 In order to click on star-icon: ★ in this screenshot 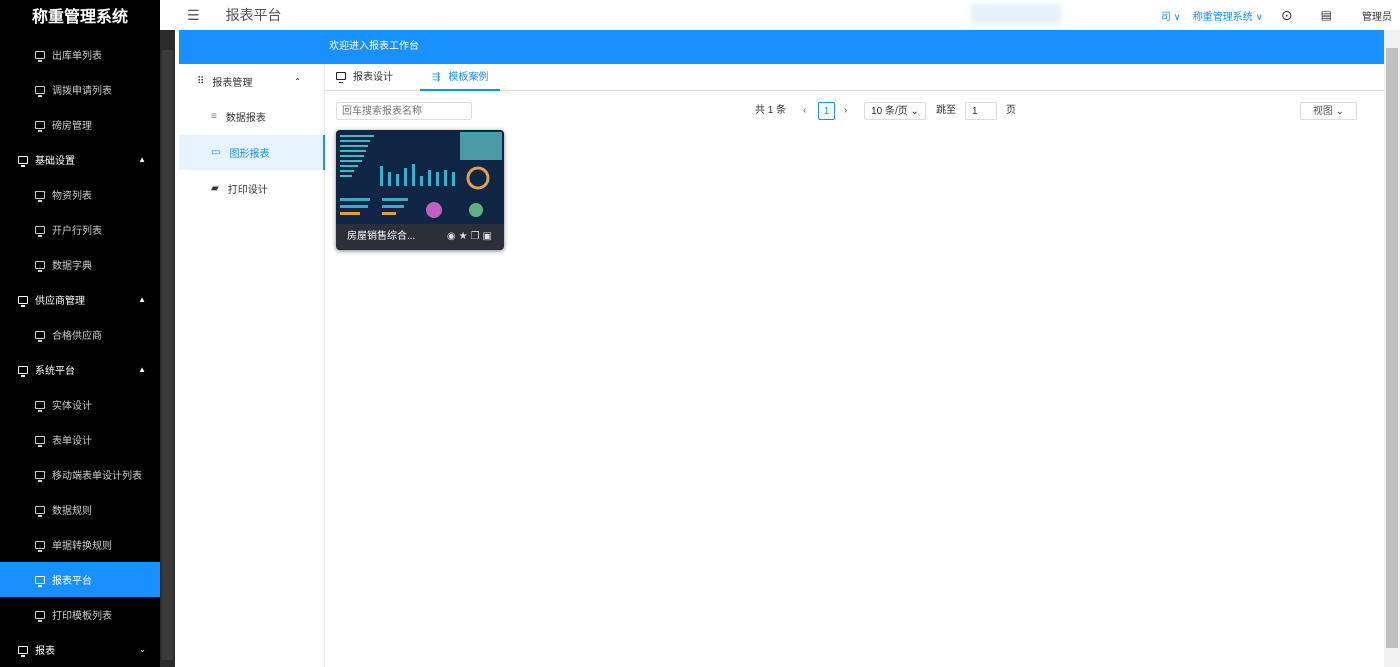, I will do `click(465, 236)`.